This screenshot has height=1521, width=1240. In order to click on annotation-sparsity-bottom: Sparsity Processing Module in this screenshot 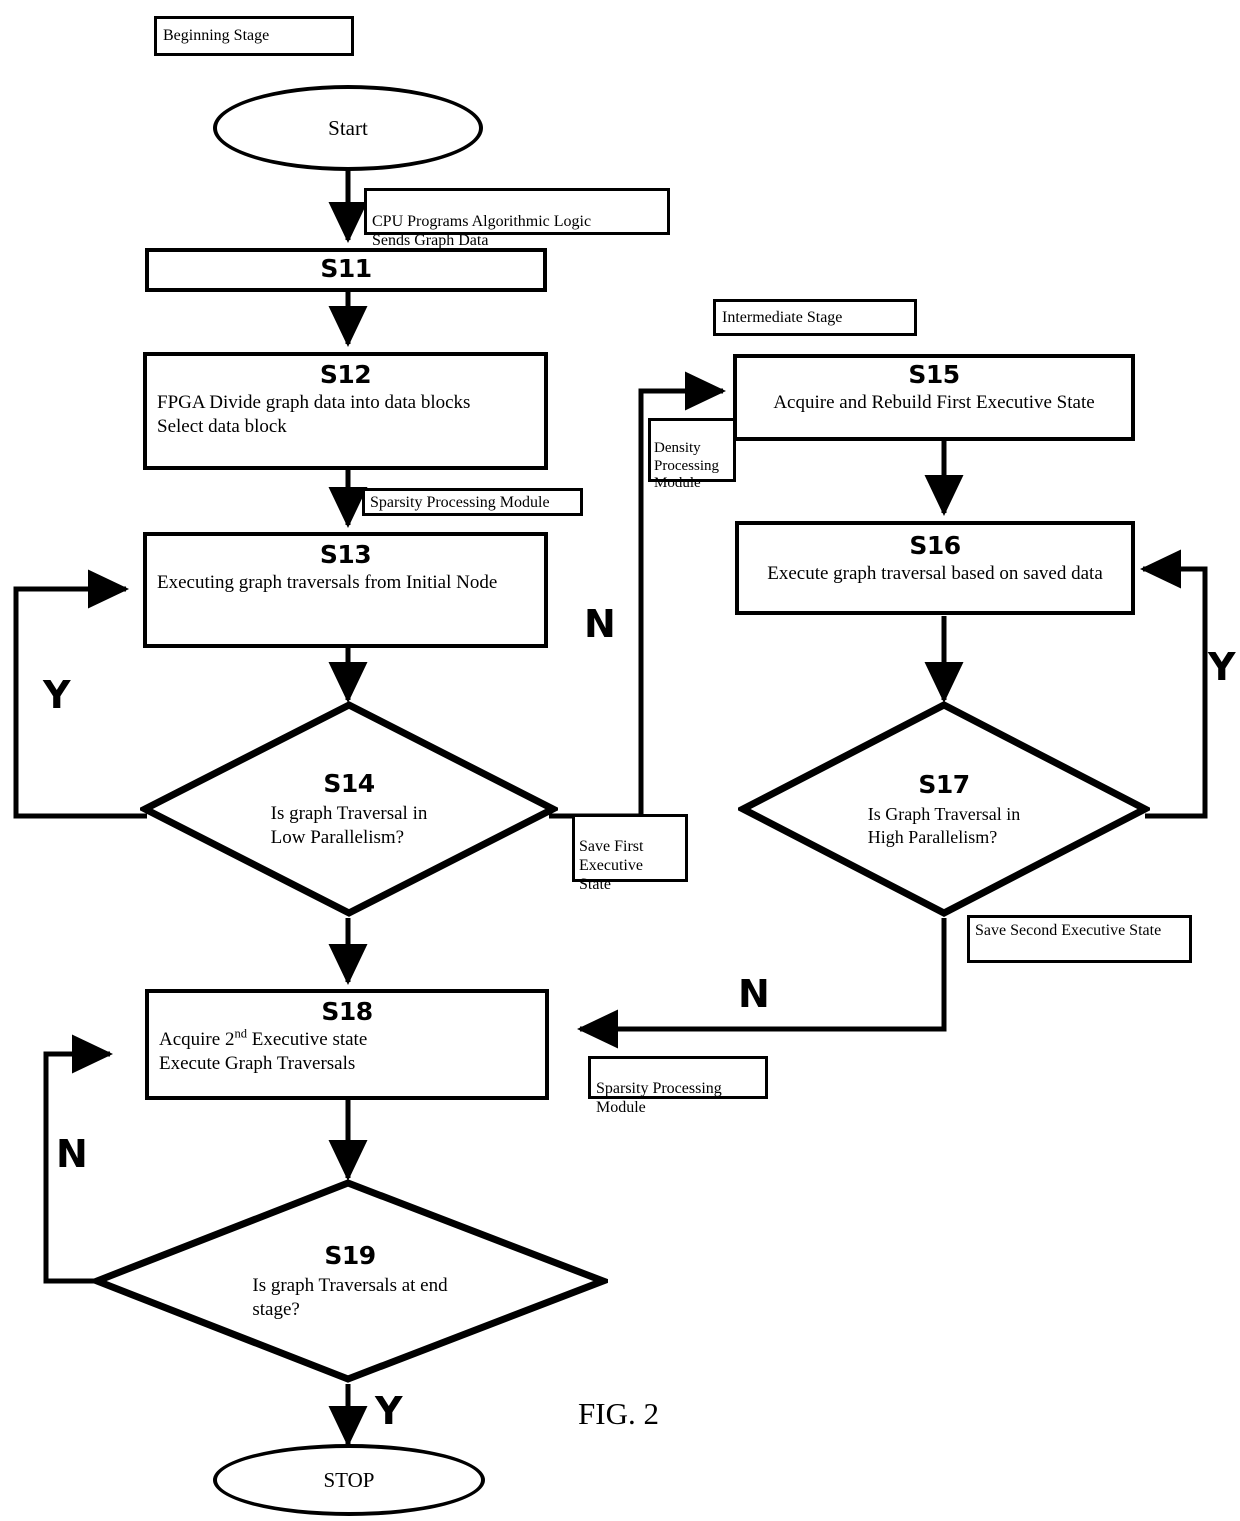, I will do `click(678, 1086)`.